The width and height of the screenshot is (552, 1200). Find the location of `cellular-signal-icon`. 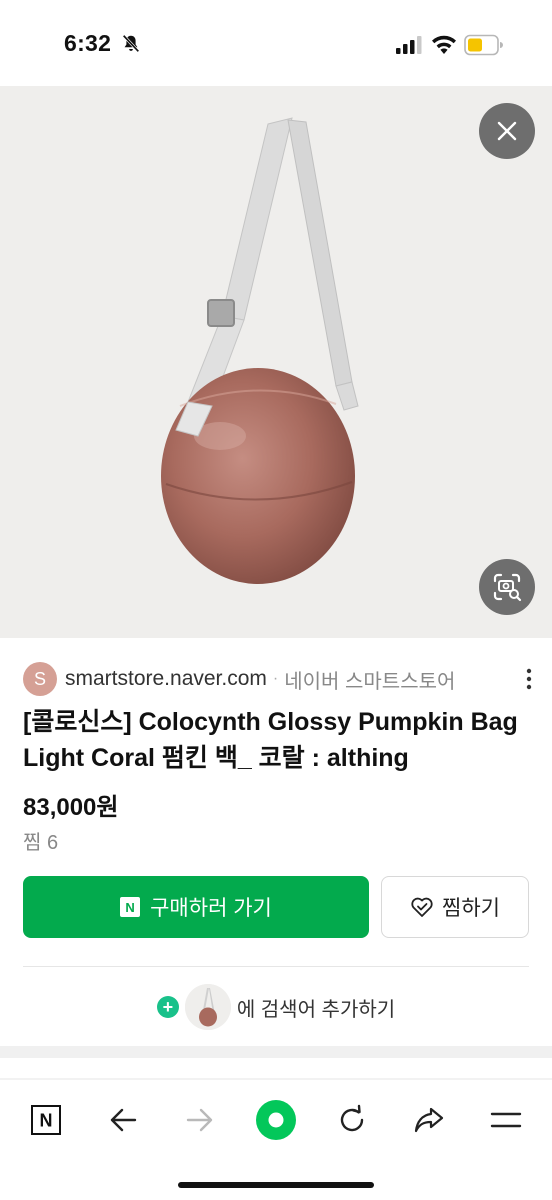

cellular-signal-icon is located at coordinates (409, 45).